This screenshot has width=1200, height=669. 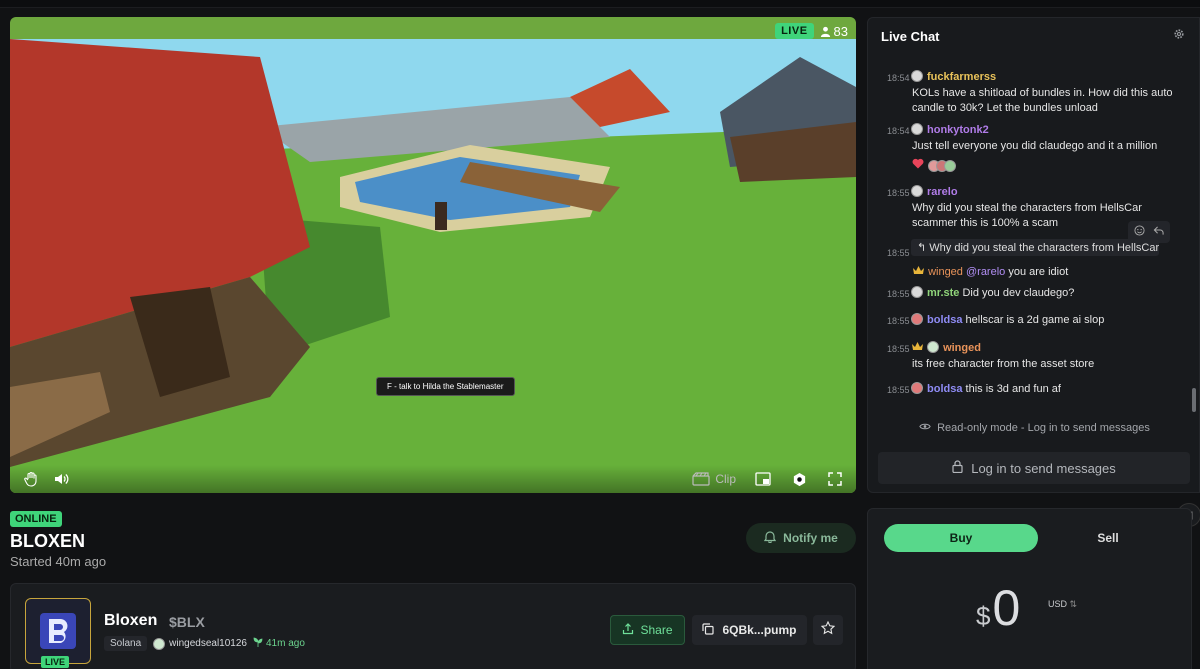 I want to click on readonly-notice: Read-only mode - Log in to send messages, so click(x=1034, y=428).